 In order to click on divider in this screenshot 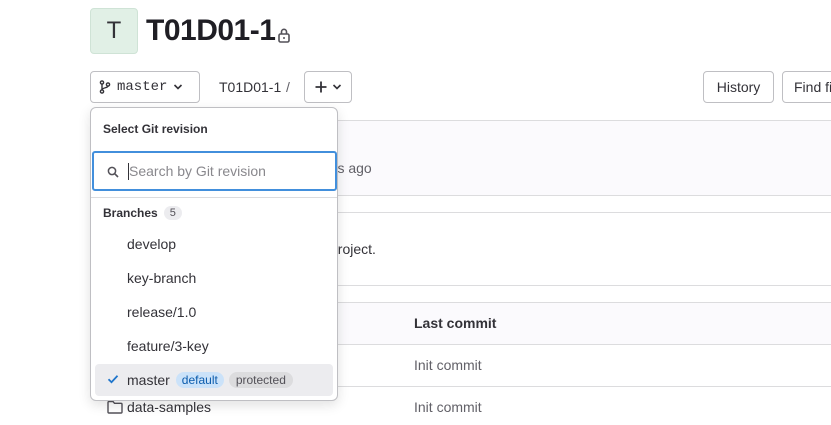, I will do `click(214, 197)`.